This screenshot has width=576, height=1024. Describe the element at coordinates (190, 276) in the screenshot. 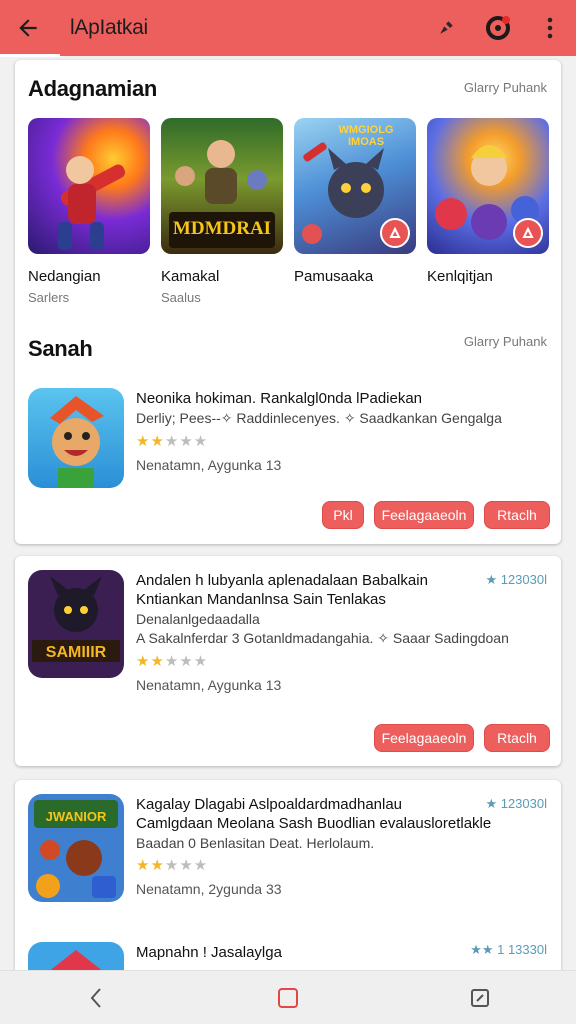

I see `tile-name: Kamakal` at that location.